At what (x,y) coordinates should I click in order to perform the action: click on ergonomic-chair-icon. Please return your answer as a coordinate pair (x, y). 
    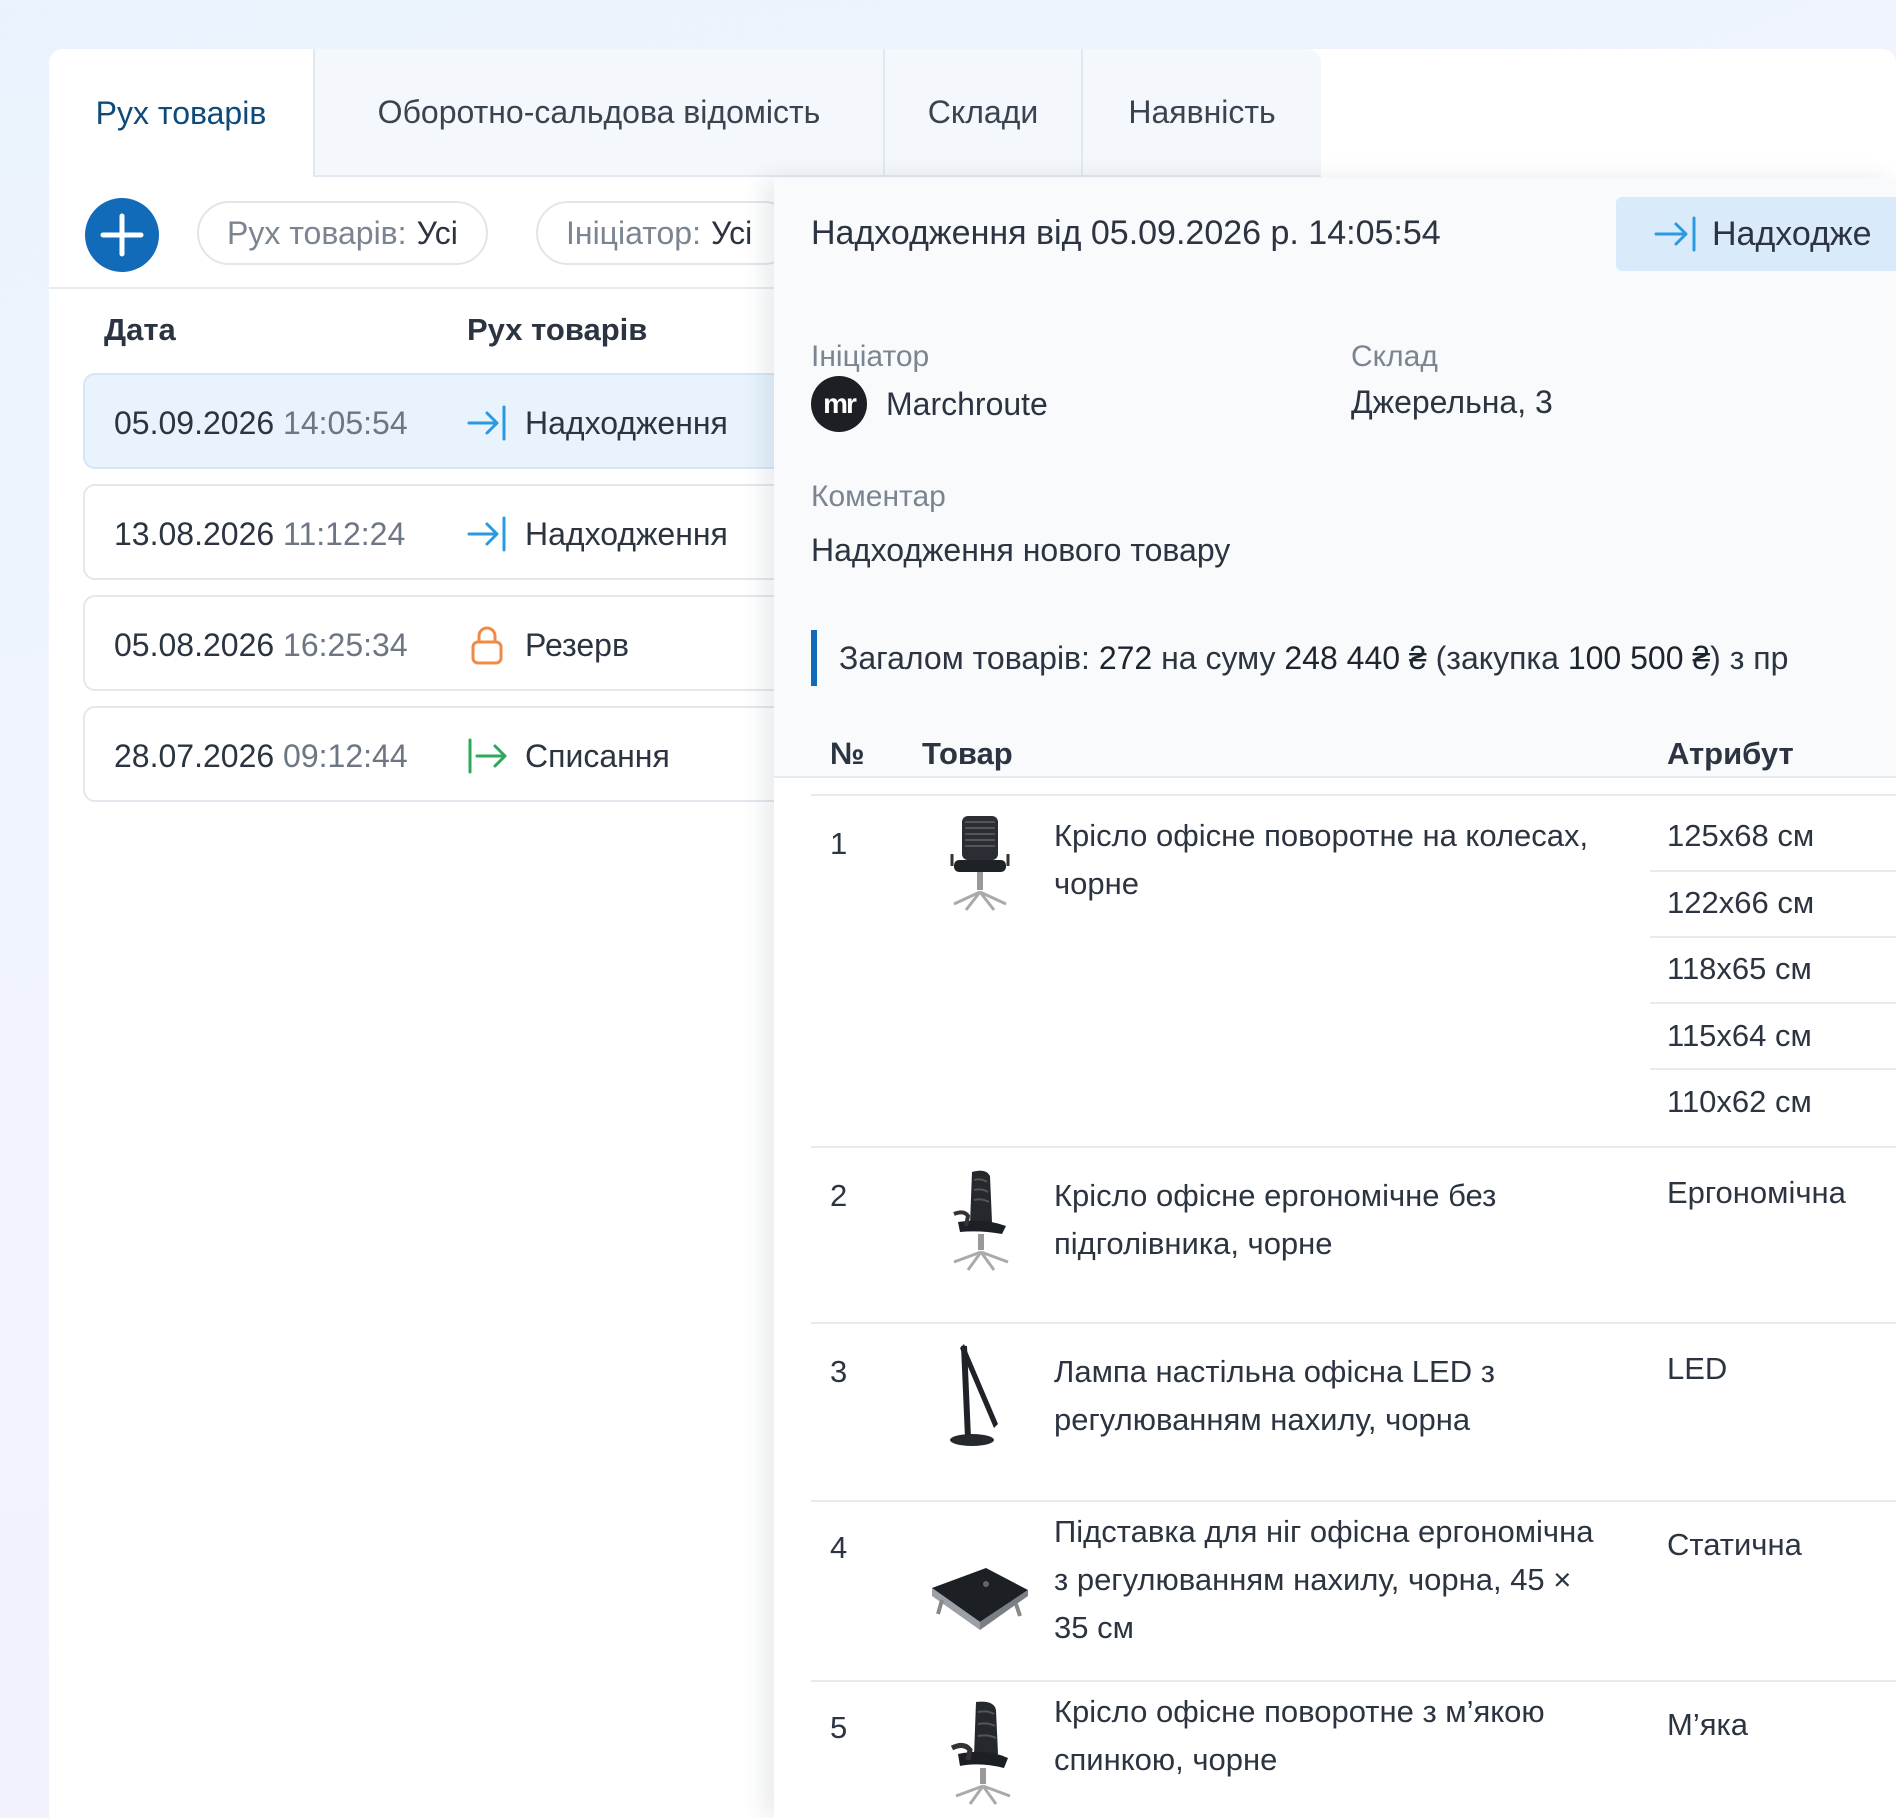
    Looking at the image, I should click on (981, 1220).